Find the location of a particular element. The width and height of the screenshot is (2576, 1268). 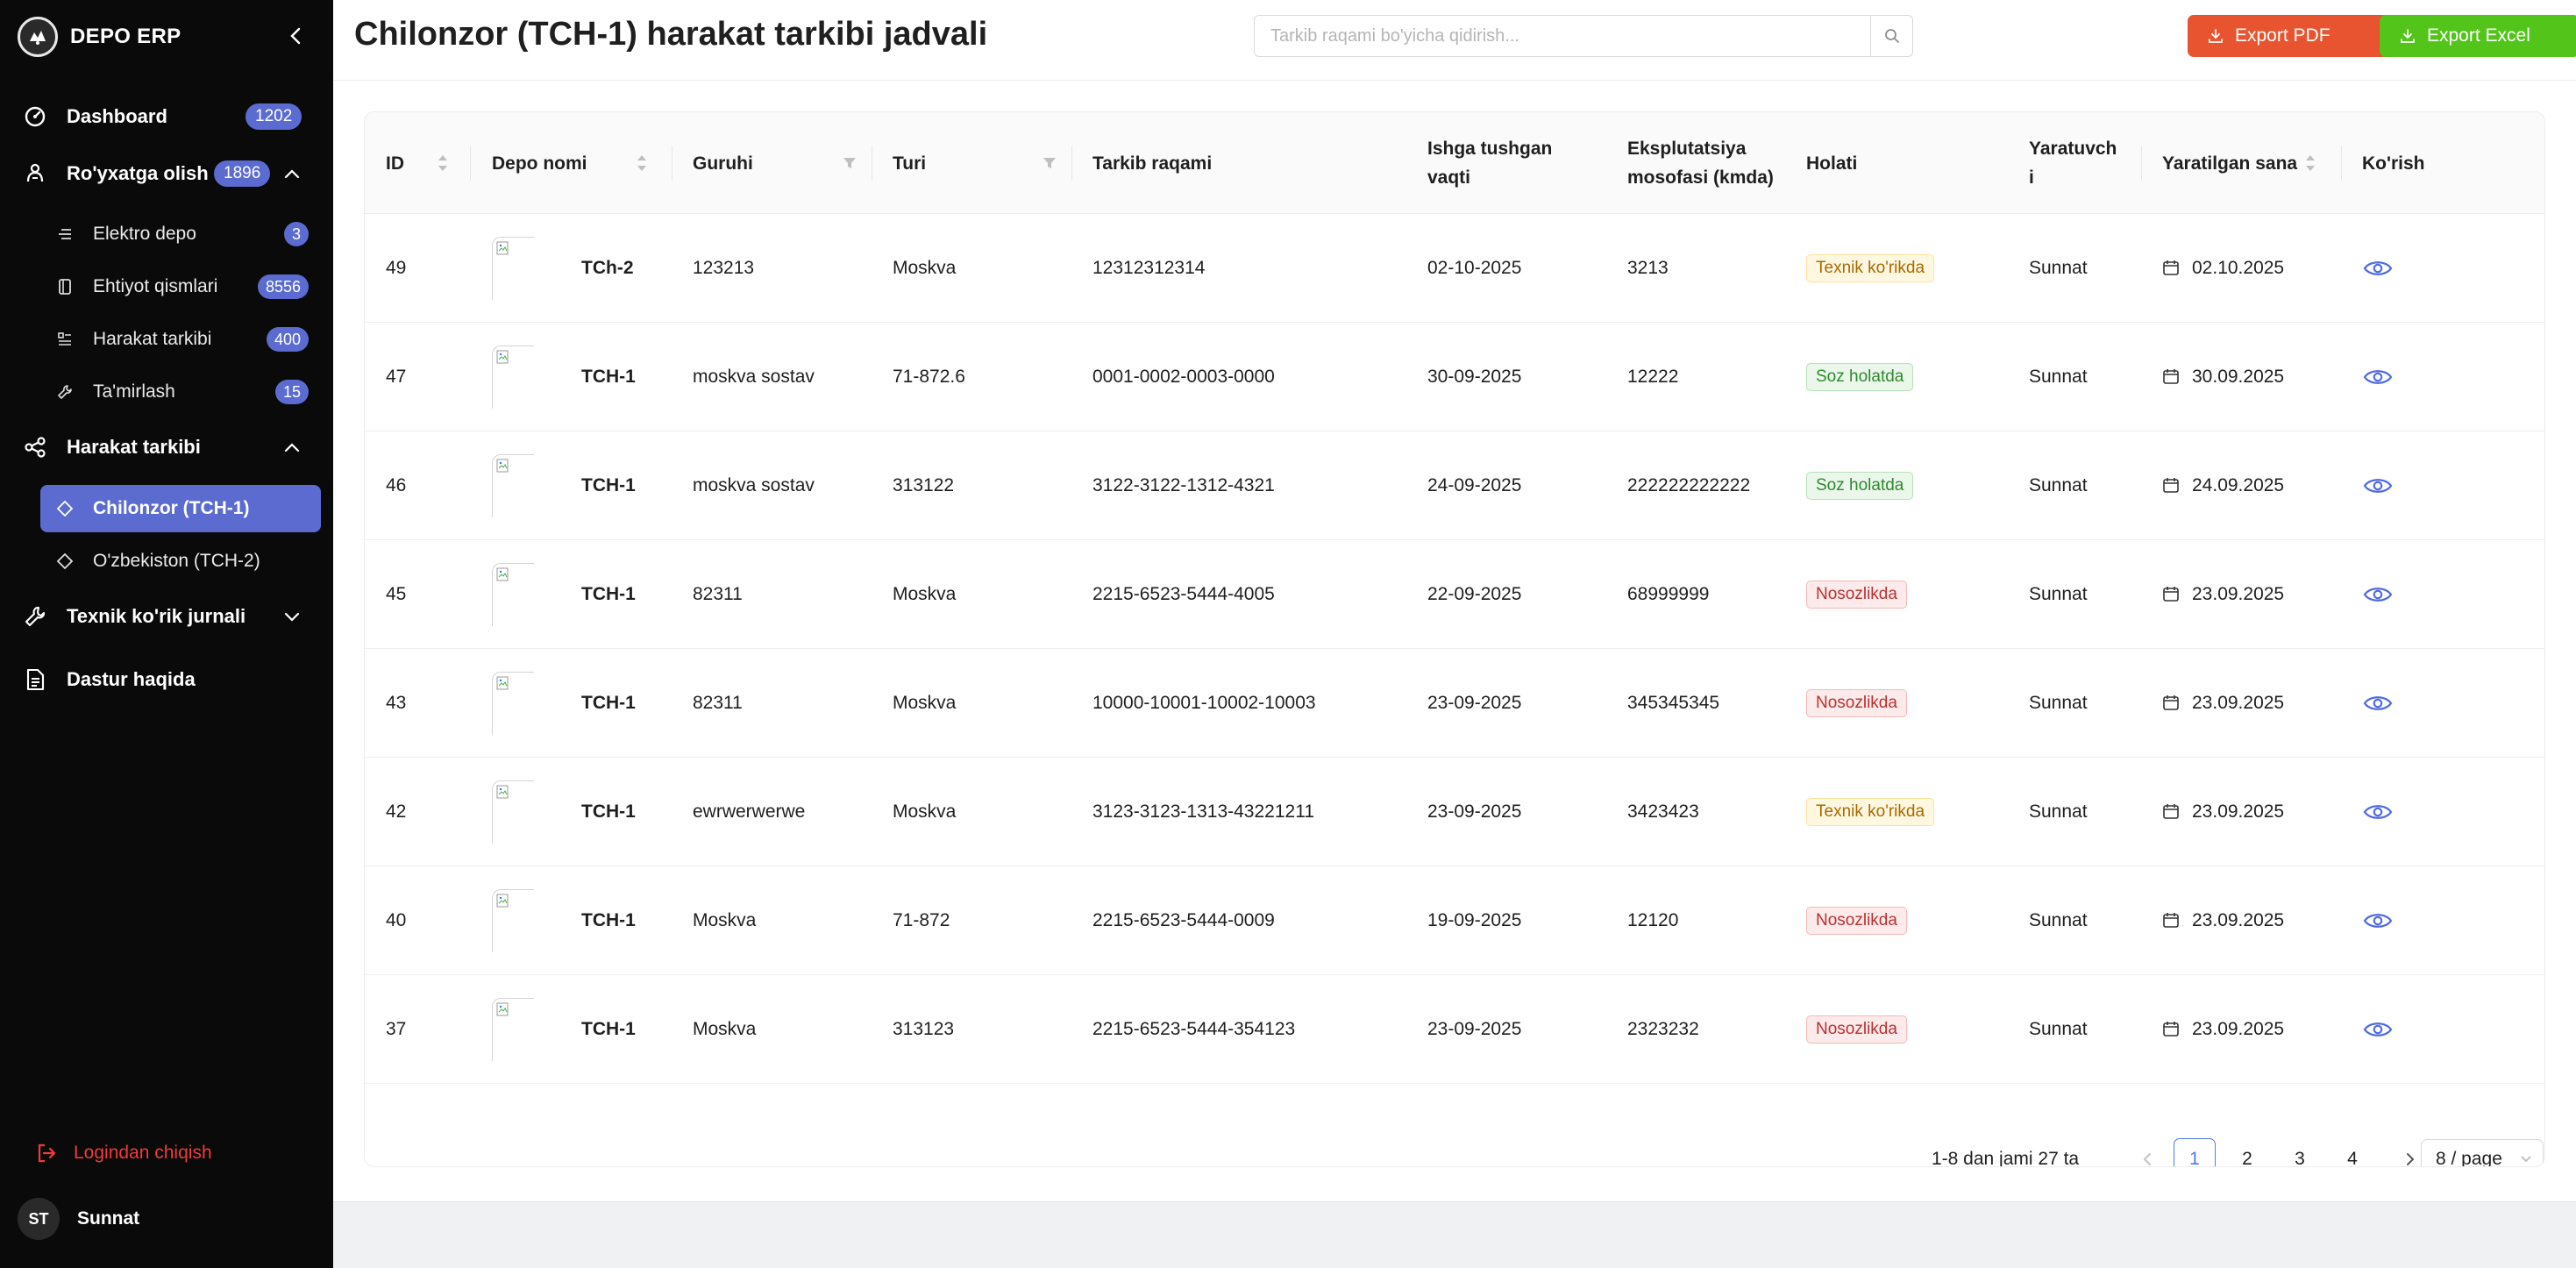

page-3: 3 is located at coordinates (2300, 1152).